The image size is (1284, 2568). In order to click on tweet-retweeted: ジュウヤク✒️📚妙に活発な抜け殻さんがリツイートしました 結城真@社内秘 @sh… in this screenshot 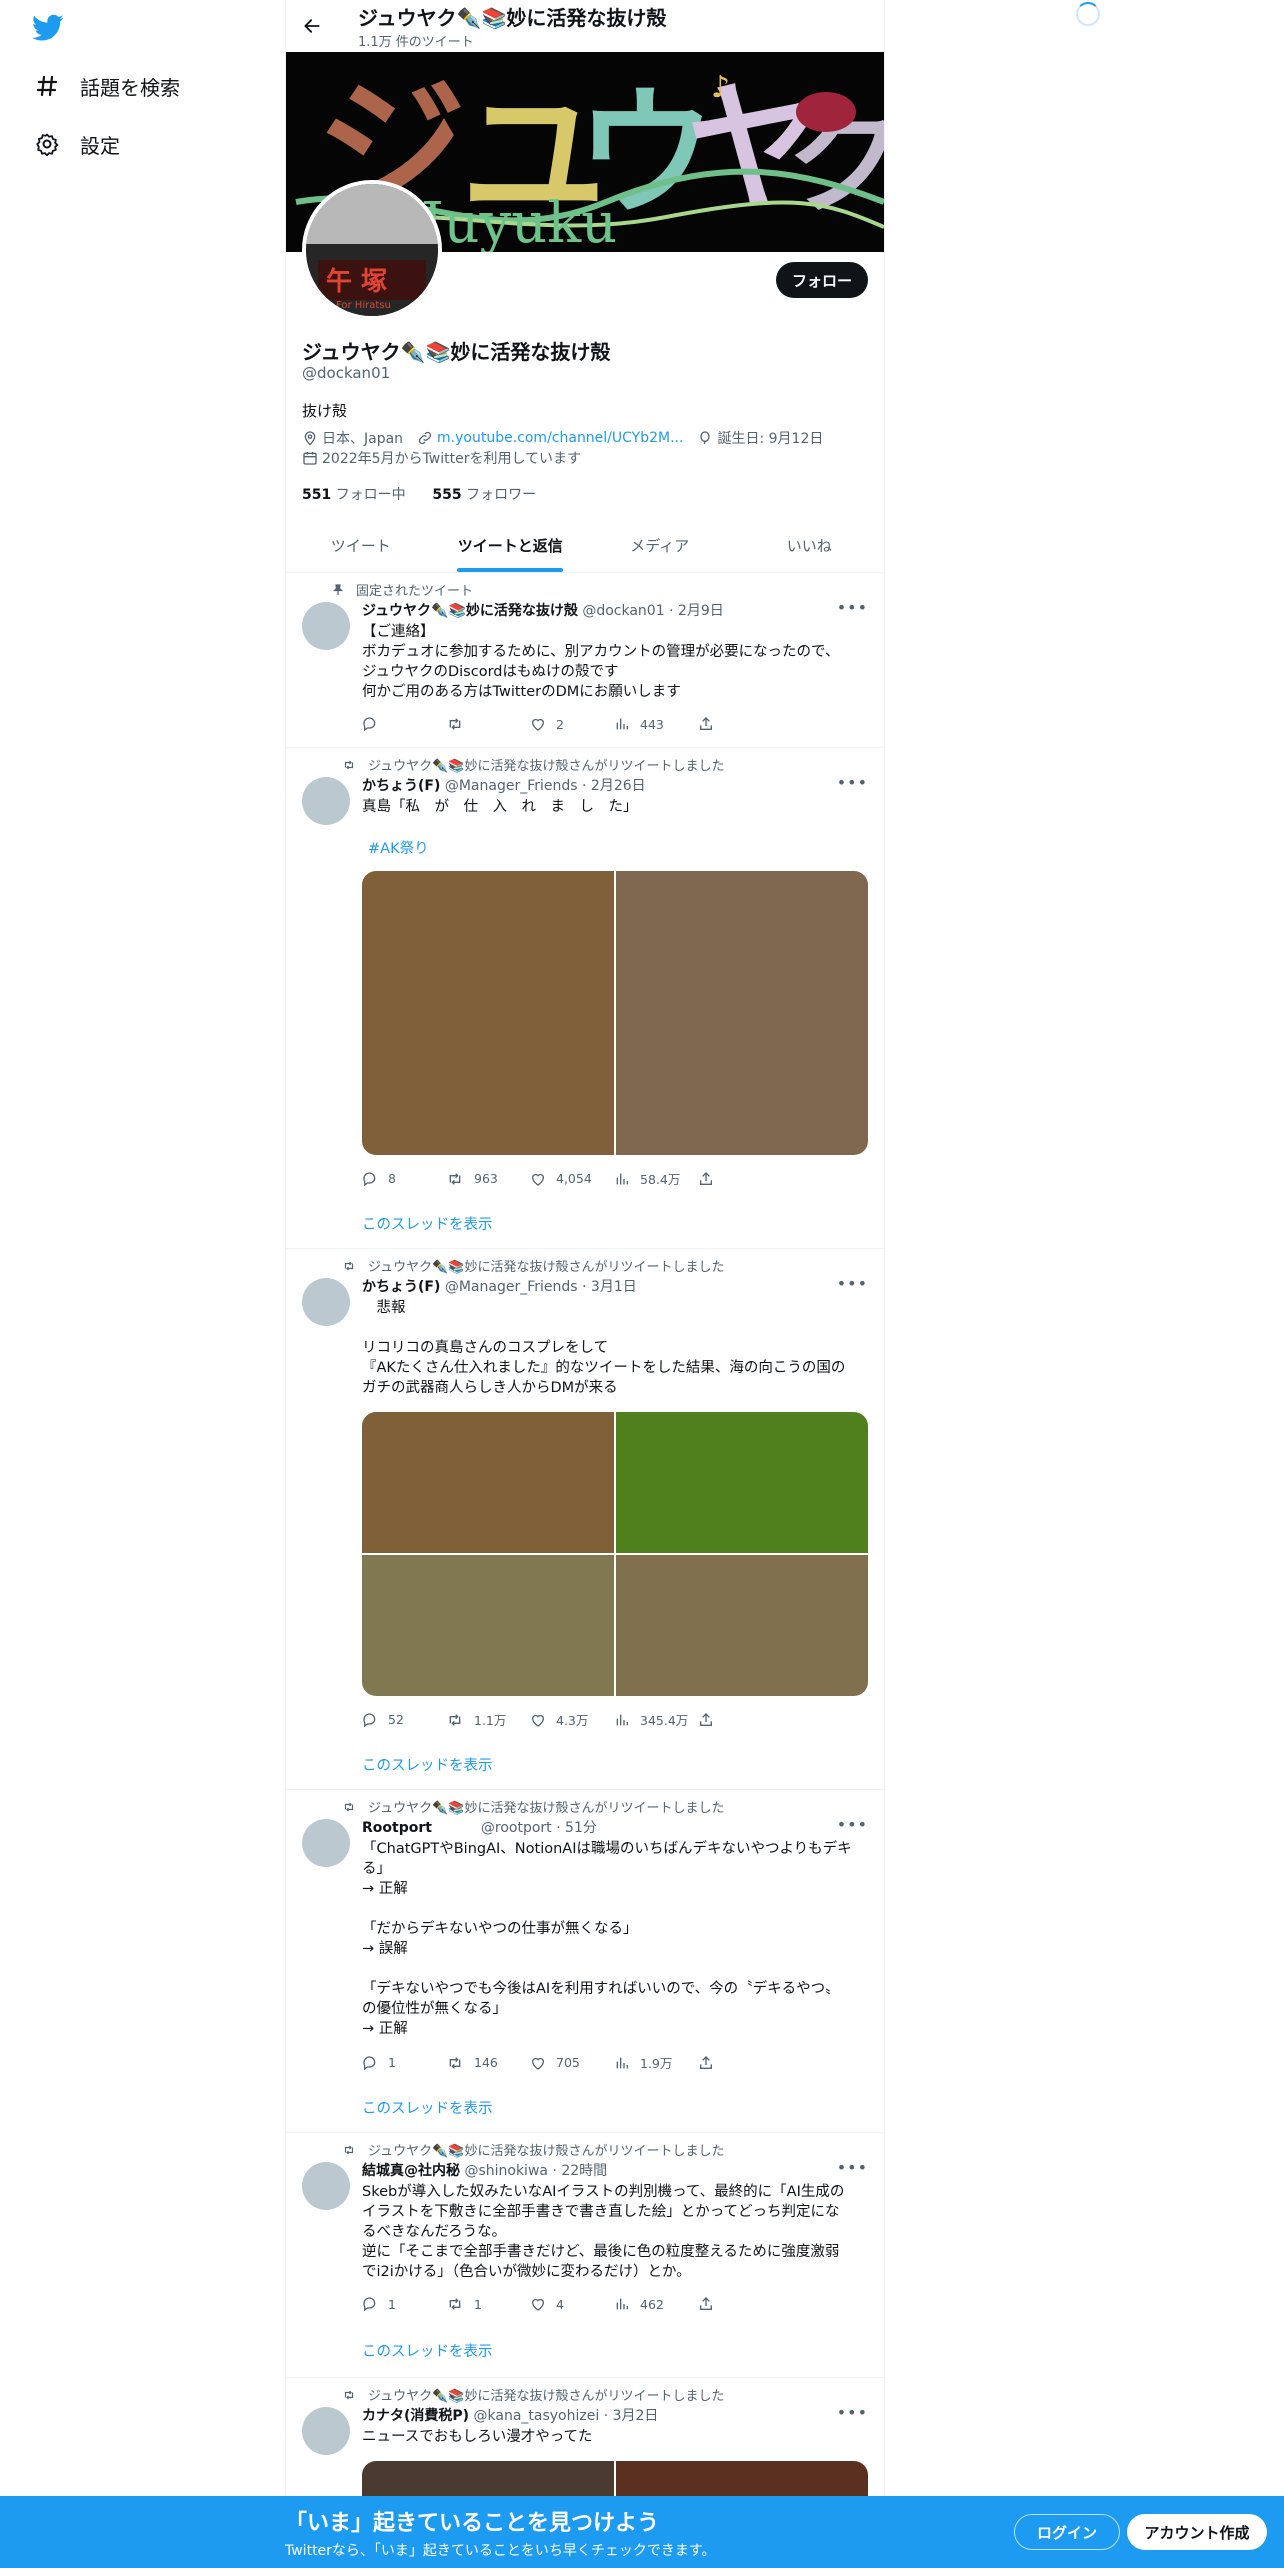, I will do `click(585, 2256)`.